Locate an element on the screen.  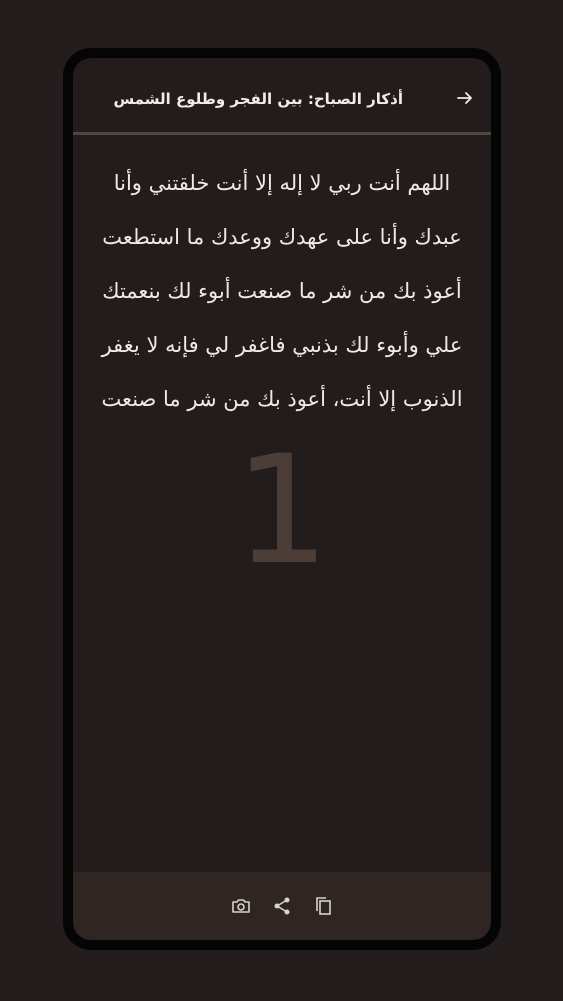
copy-button is located at coordinates (323, 906).